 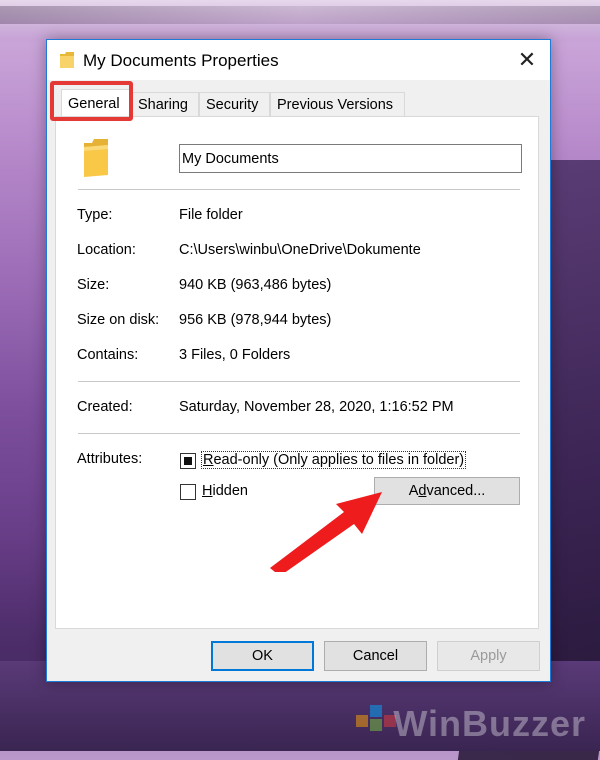 I want to click on close-icon: ✕, so click(x=527, y=59).